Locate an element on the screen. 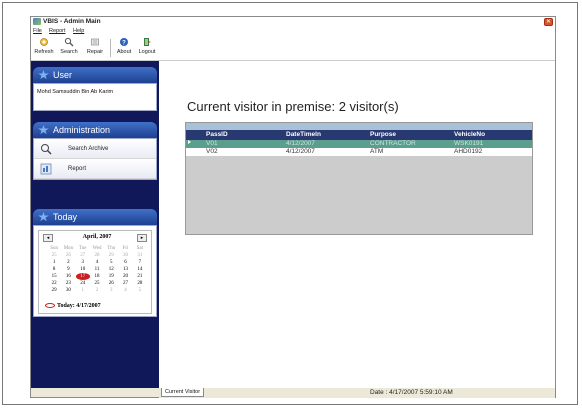 The width and height of the screenshot is (582, 409). user-panel-body: Mohd Samsuddin Bin Ab Karim is located at coordinates (95, 97).